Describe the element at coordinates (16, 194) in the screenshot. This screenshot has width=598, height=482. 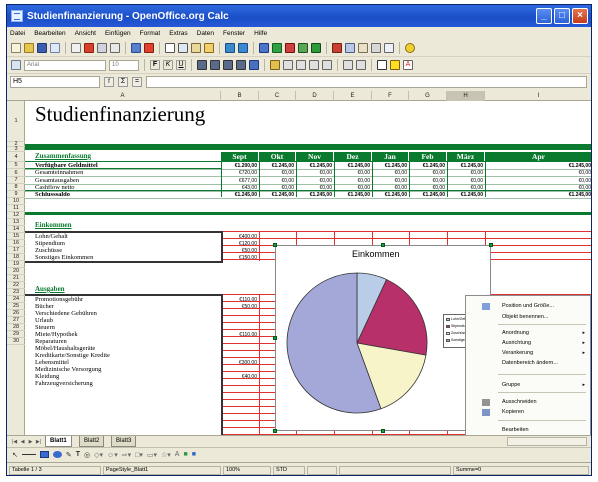
I see `row-header: 9` at that location.